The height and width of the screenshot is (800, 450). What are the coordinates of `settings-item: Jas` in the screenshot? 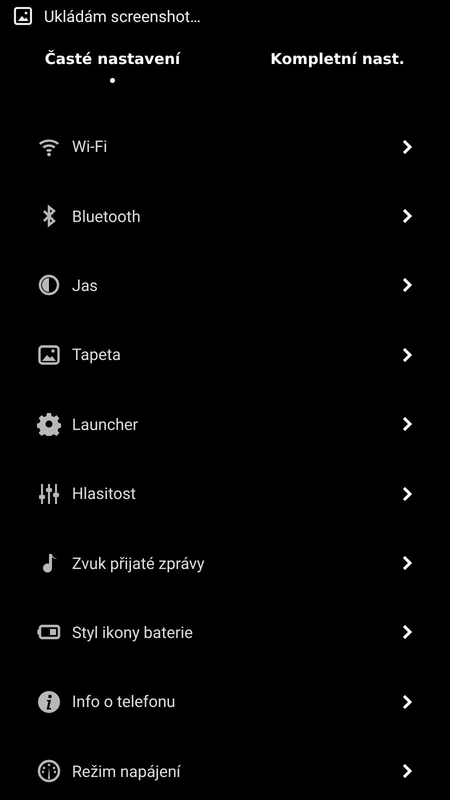 It's located at (237, 285).